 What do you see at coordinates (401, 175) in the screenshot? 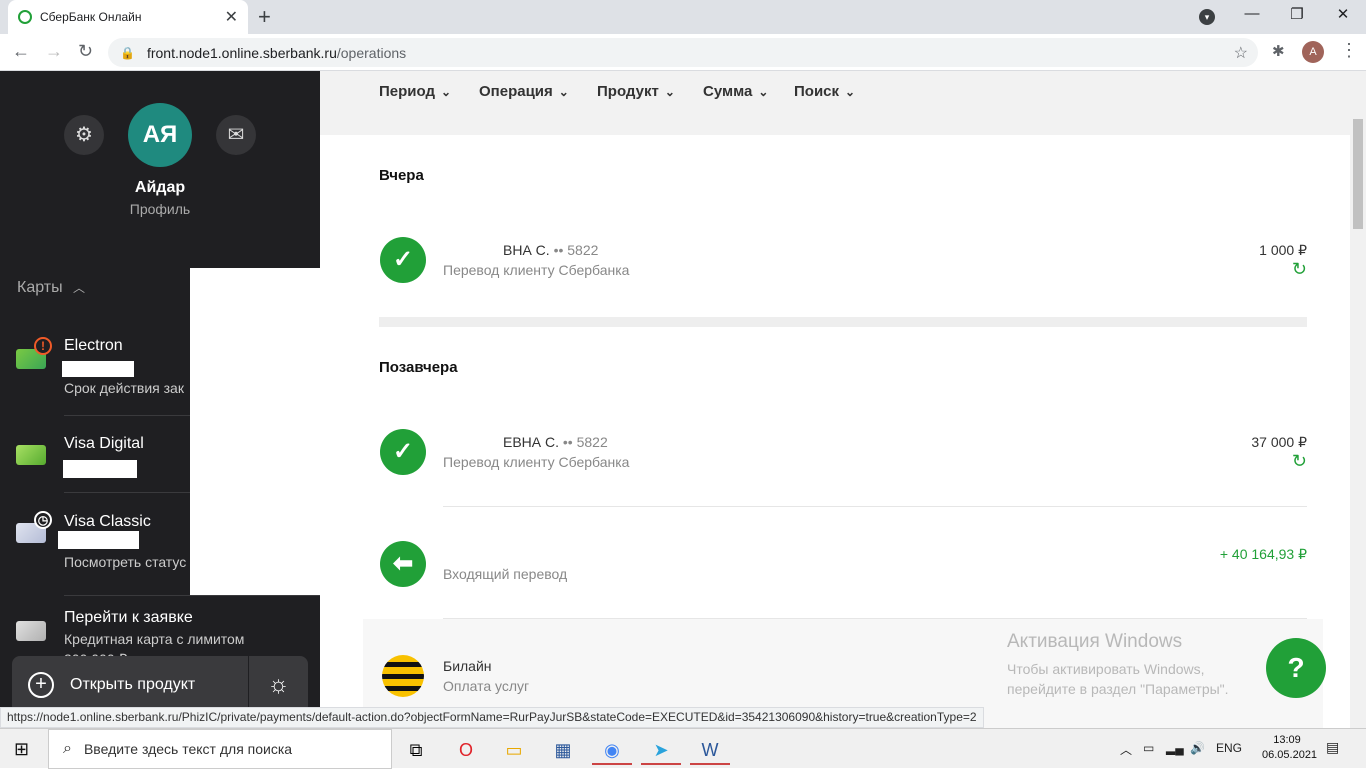
I see `group-heading: Вчера` at bounding box center [401, 175].